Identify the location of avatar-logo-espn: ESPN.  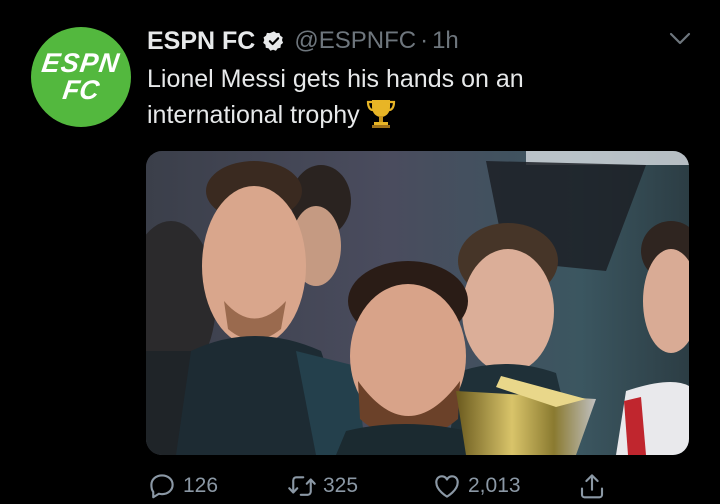
(81, 63).